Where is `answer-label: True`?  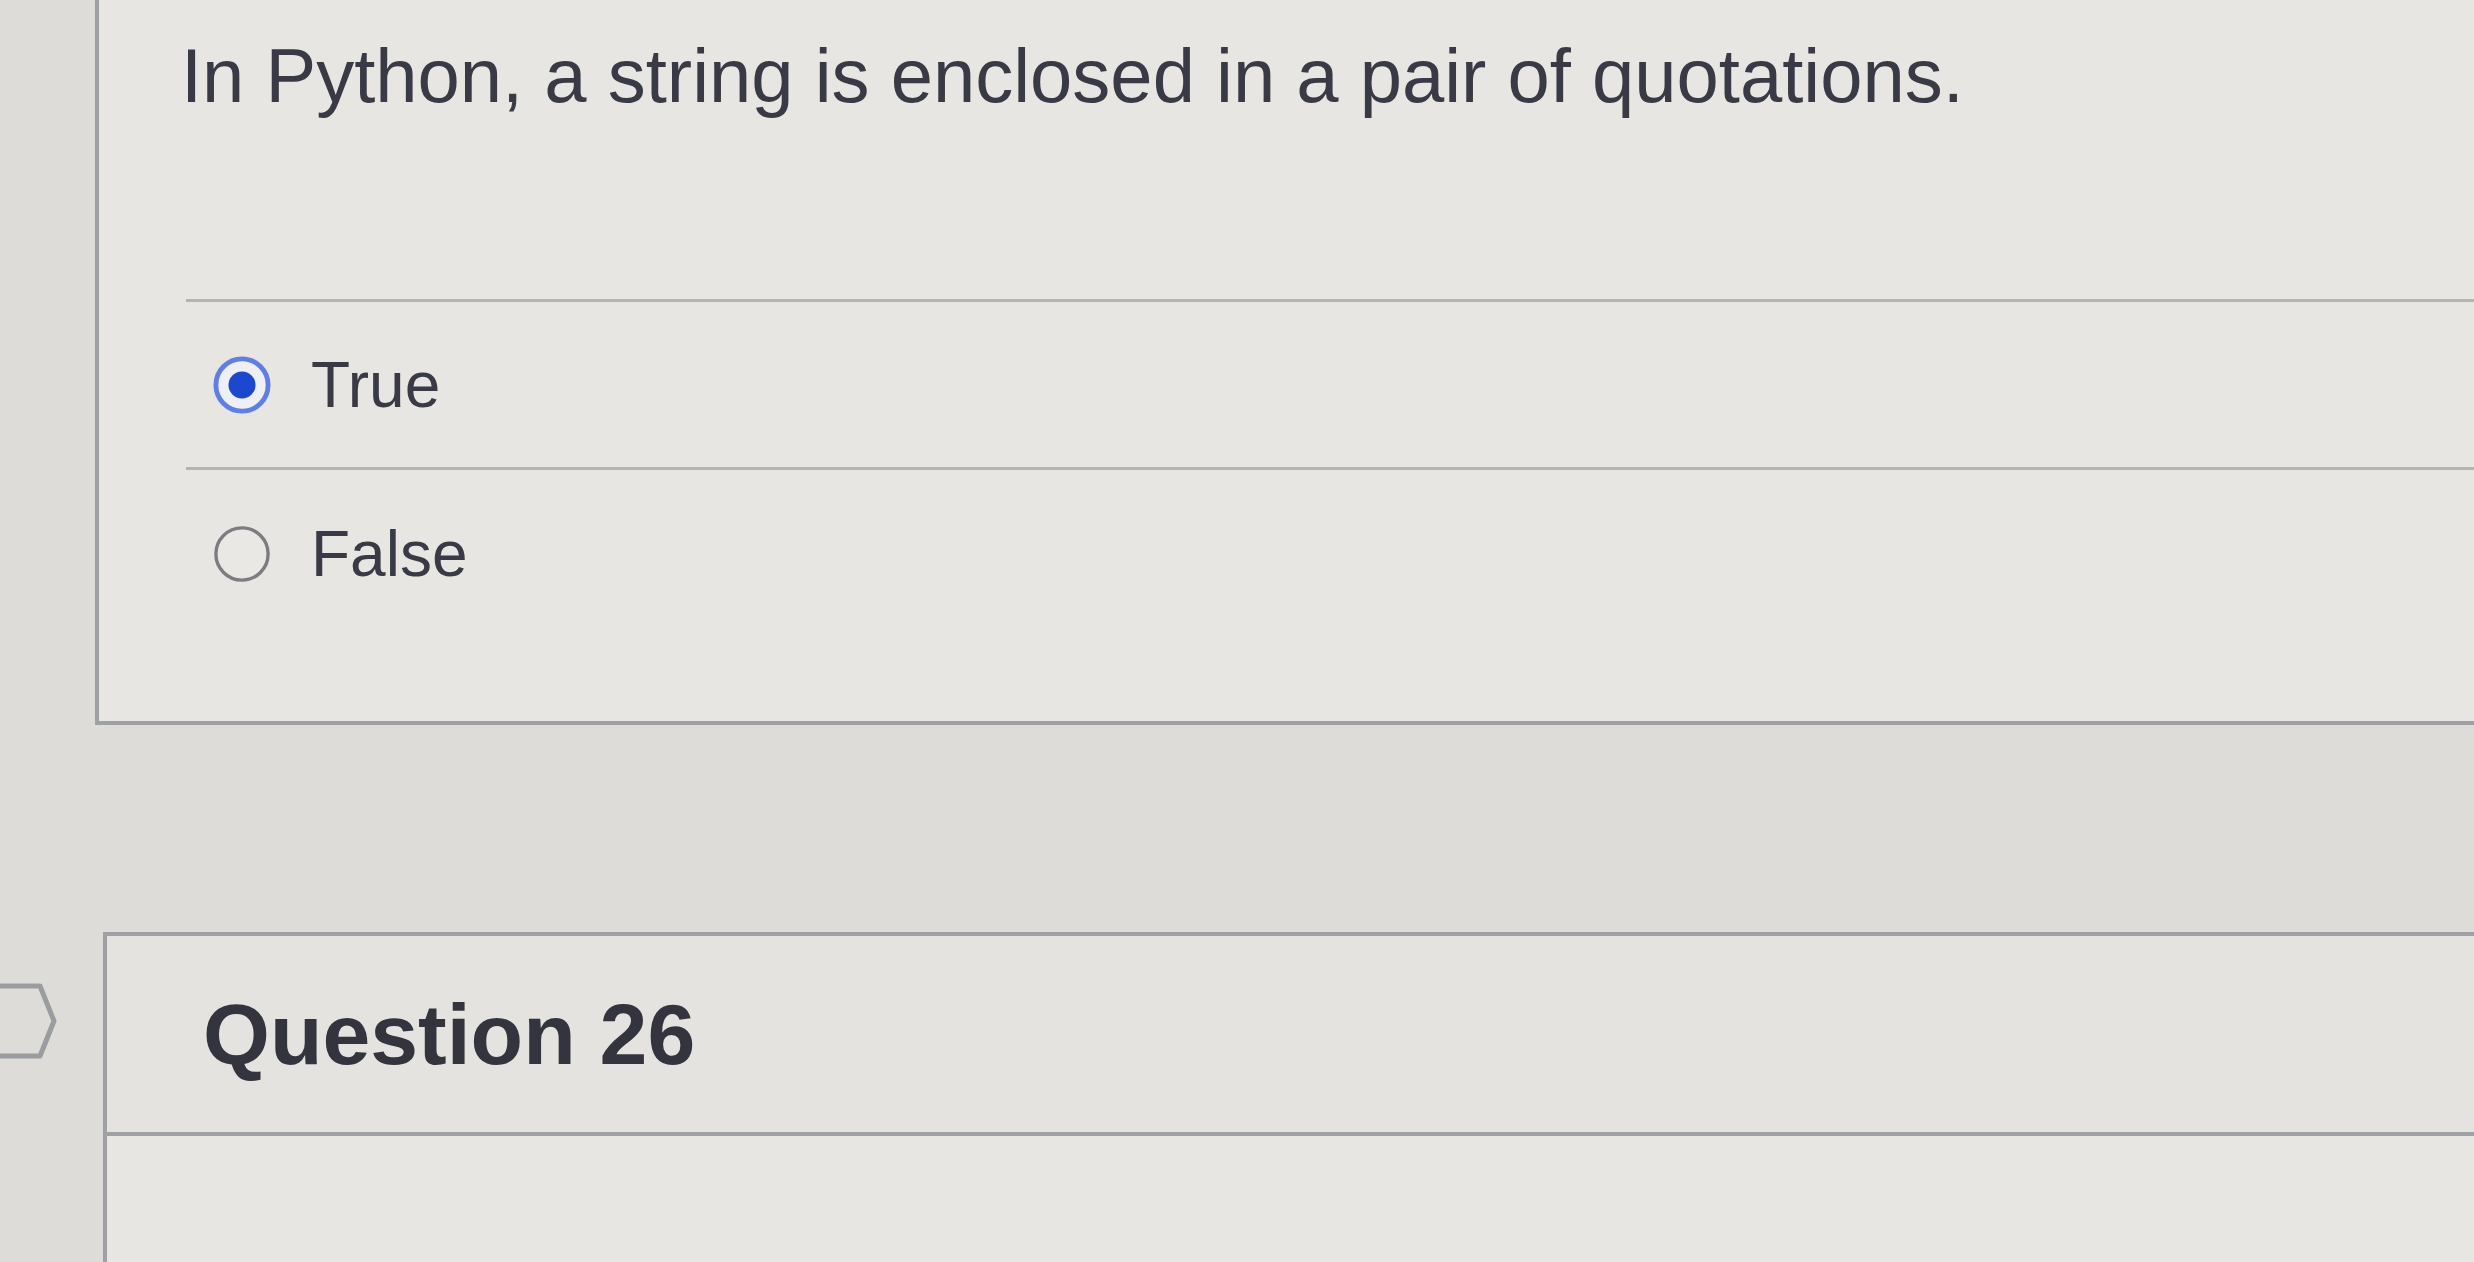 answer-label: True is located at coordinates (376, 384).